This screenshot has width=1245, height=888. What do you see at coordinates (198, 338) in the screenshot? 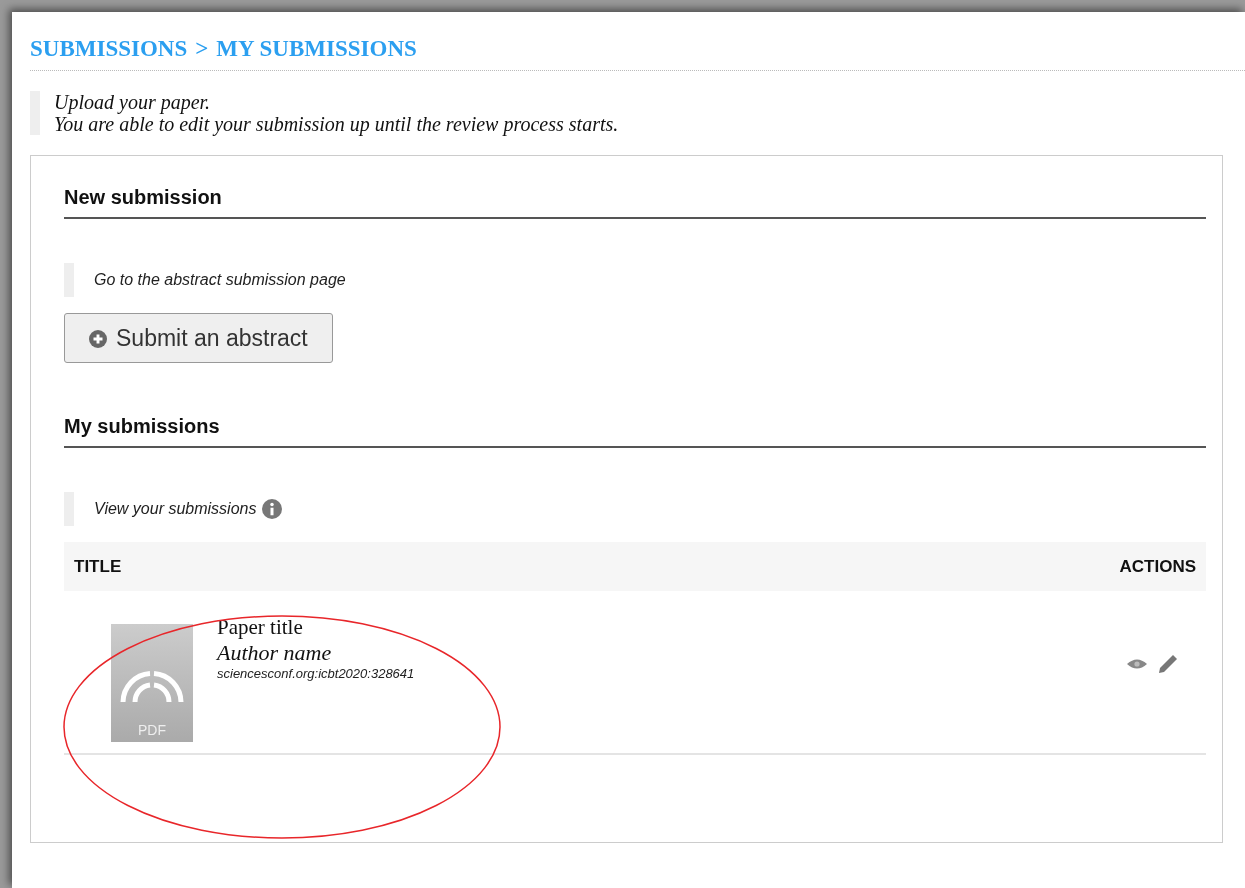
I see `submit-abstract-button: Submit an abstract` at bounding box center [198, 338].